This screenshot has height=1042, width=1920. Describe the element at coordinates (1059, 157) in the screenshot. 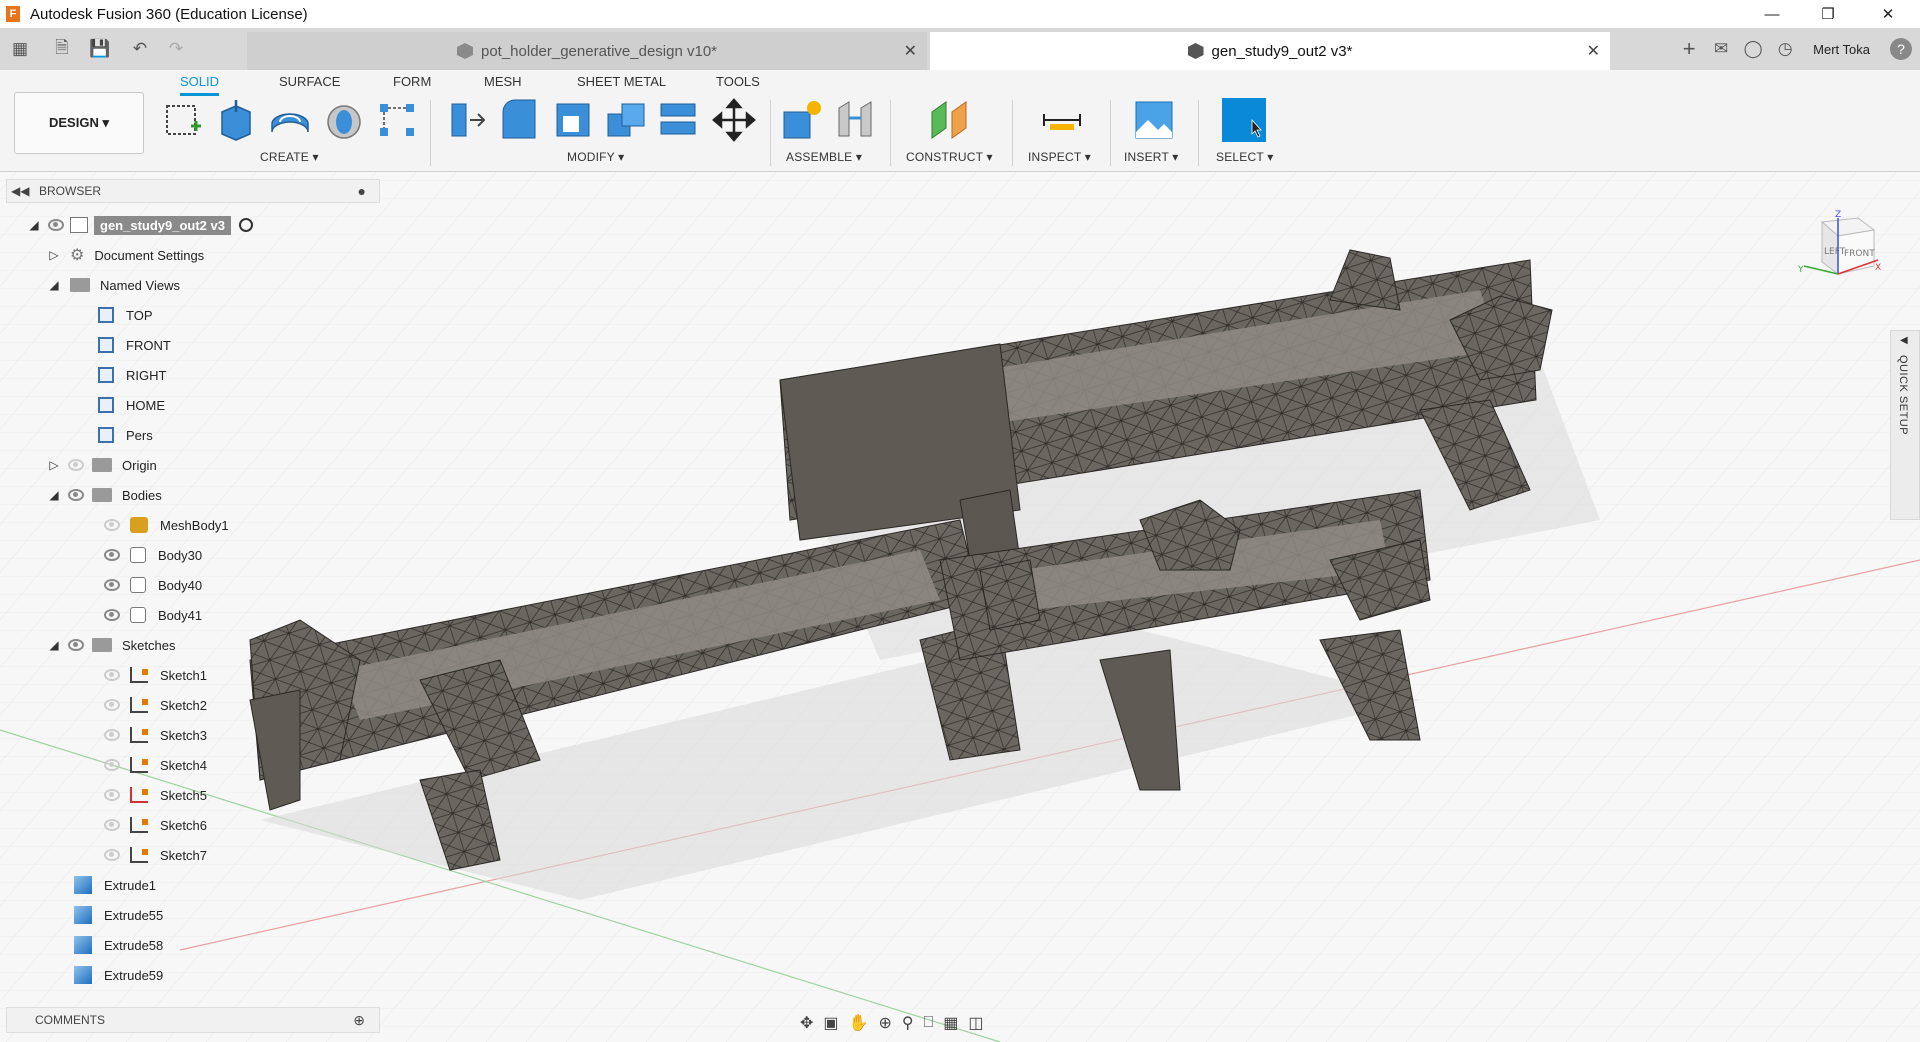

I see `inspect-group-label: INSPECT ▾` at that location.